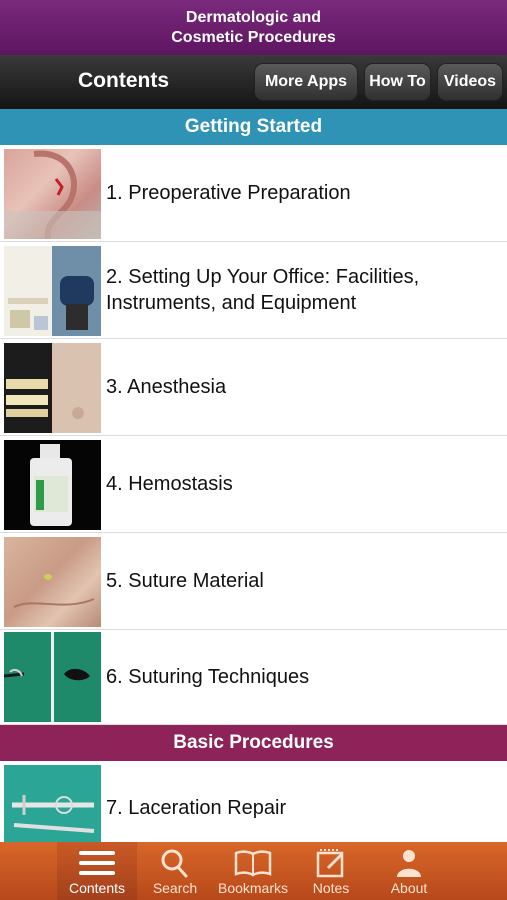  I want to click on nav-bar: Contents More Apps How To Videos, so click(253, 82).